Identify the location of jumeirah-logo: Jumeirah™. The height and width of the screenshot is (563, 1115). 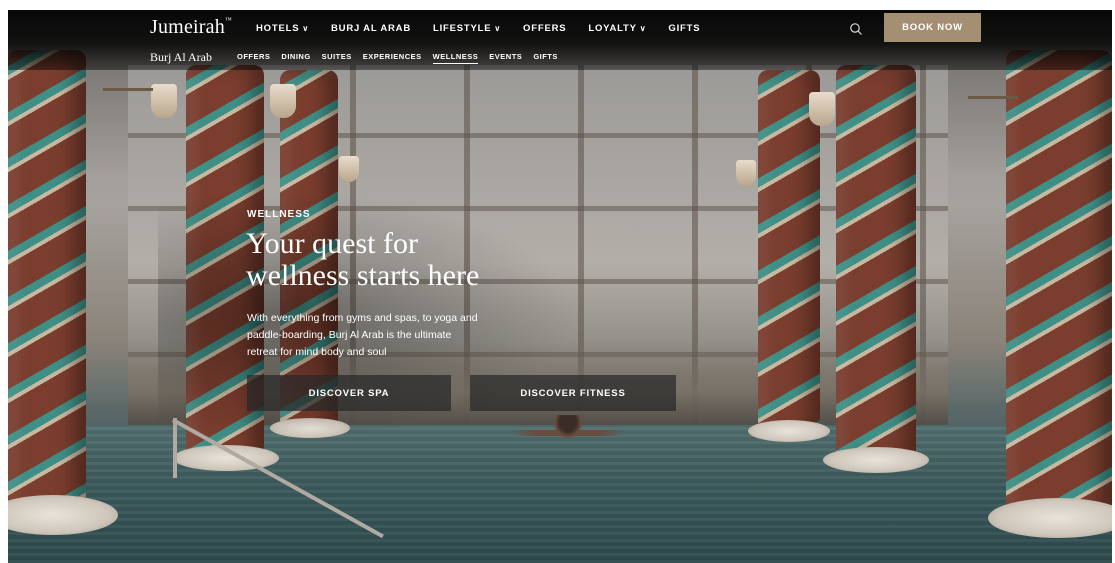
(191, 27).